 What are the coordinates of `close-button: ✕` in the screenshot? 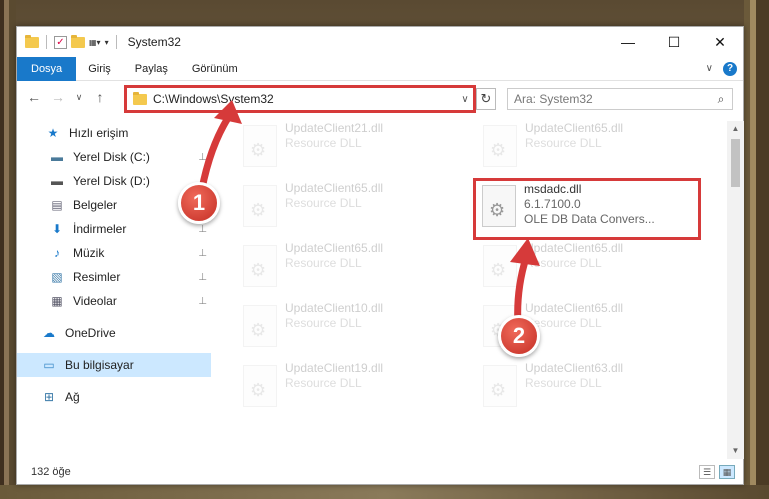 It's located at (720, 42).